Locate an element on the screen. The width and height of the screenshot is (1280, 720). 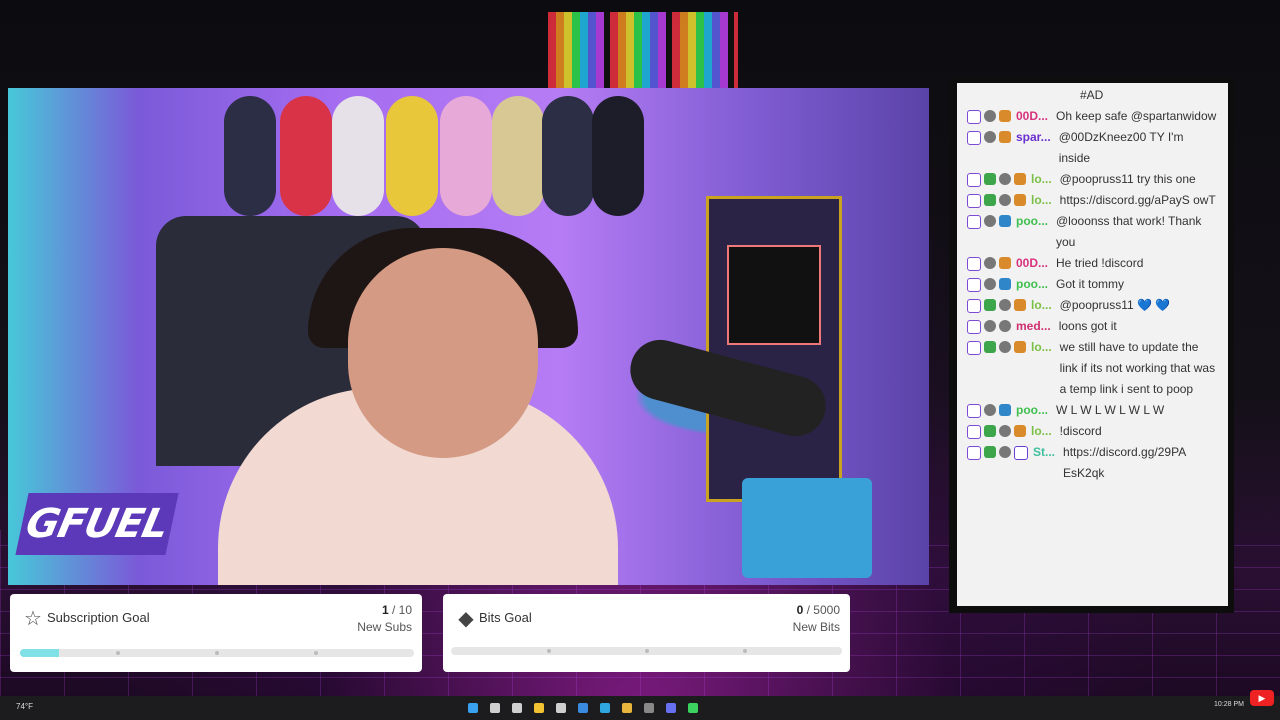
taskbar-clock: 10:28 PM is located at coordinates (1229, 704).